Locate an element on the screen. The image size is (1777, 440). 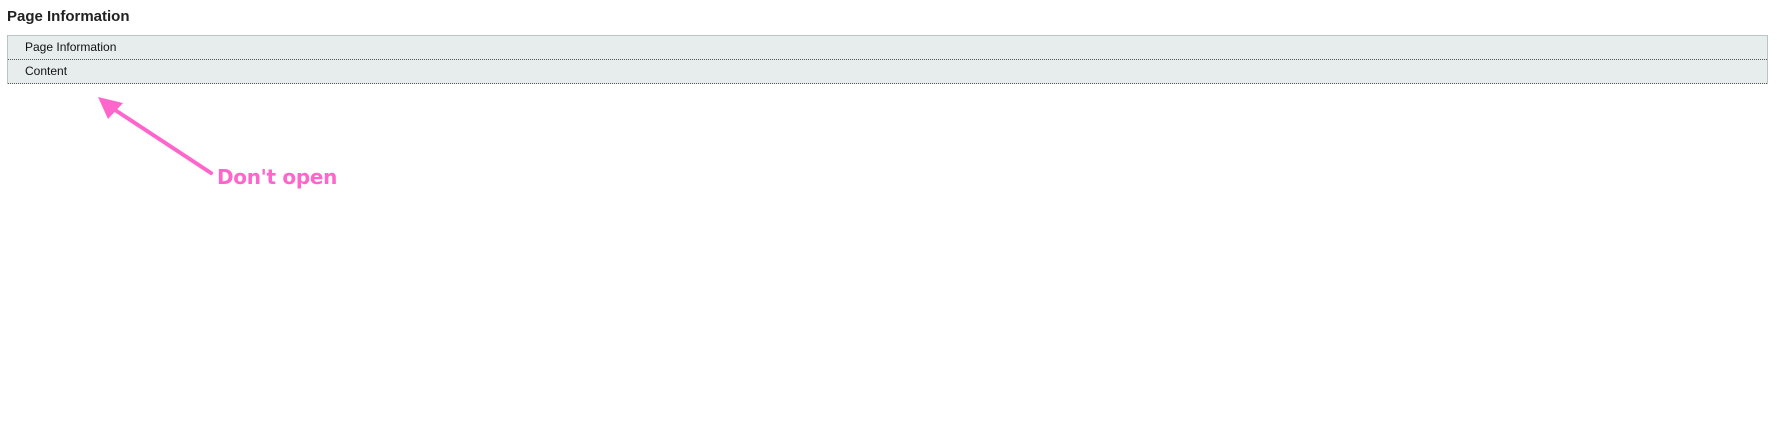
annotation-text: Don't open is located at coordinates (277, 177).